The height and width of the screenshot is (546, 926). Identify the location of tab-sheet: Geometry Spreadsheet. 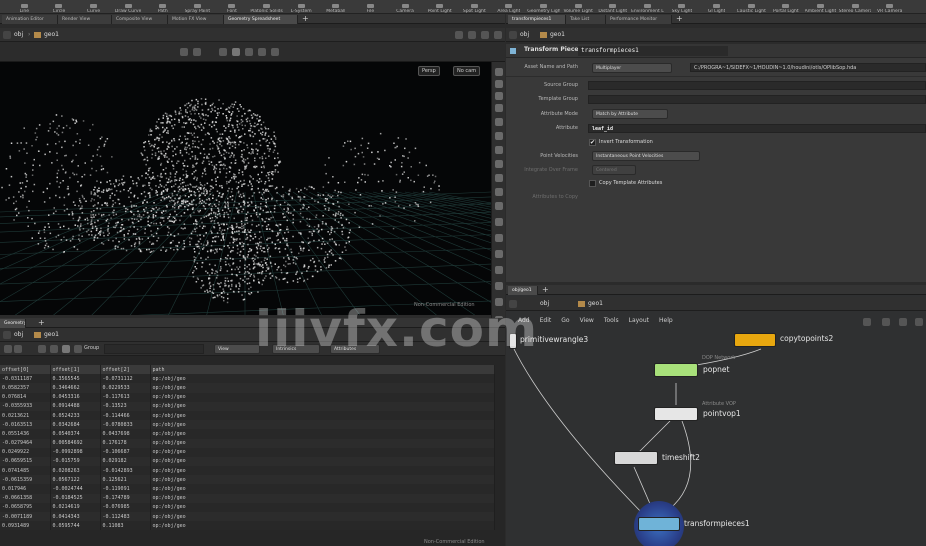
(13, 323).